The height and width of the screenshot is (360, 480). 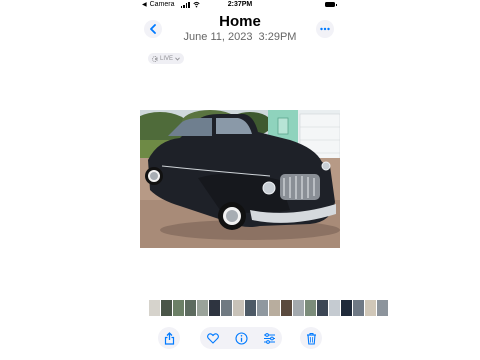 I want to click on page-title: Home, so click(x=240, y=21).